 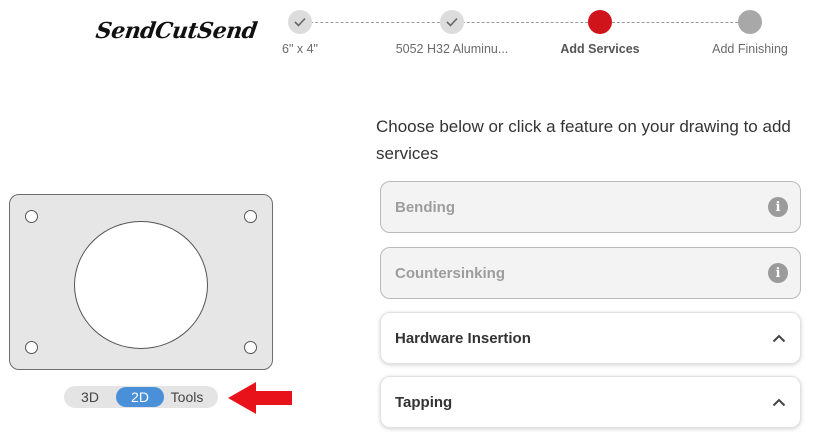 What do you see at coordinates (424, 402) in the screenshot?
I see `service-label: Tapping` at bounding box center [424, 402].